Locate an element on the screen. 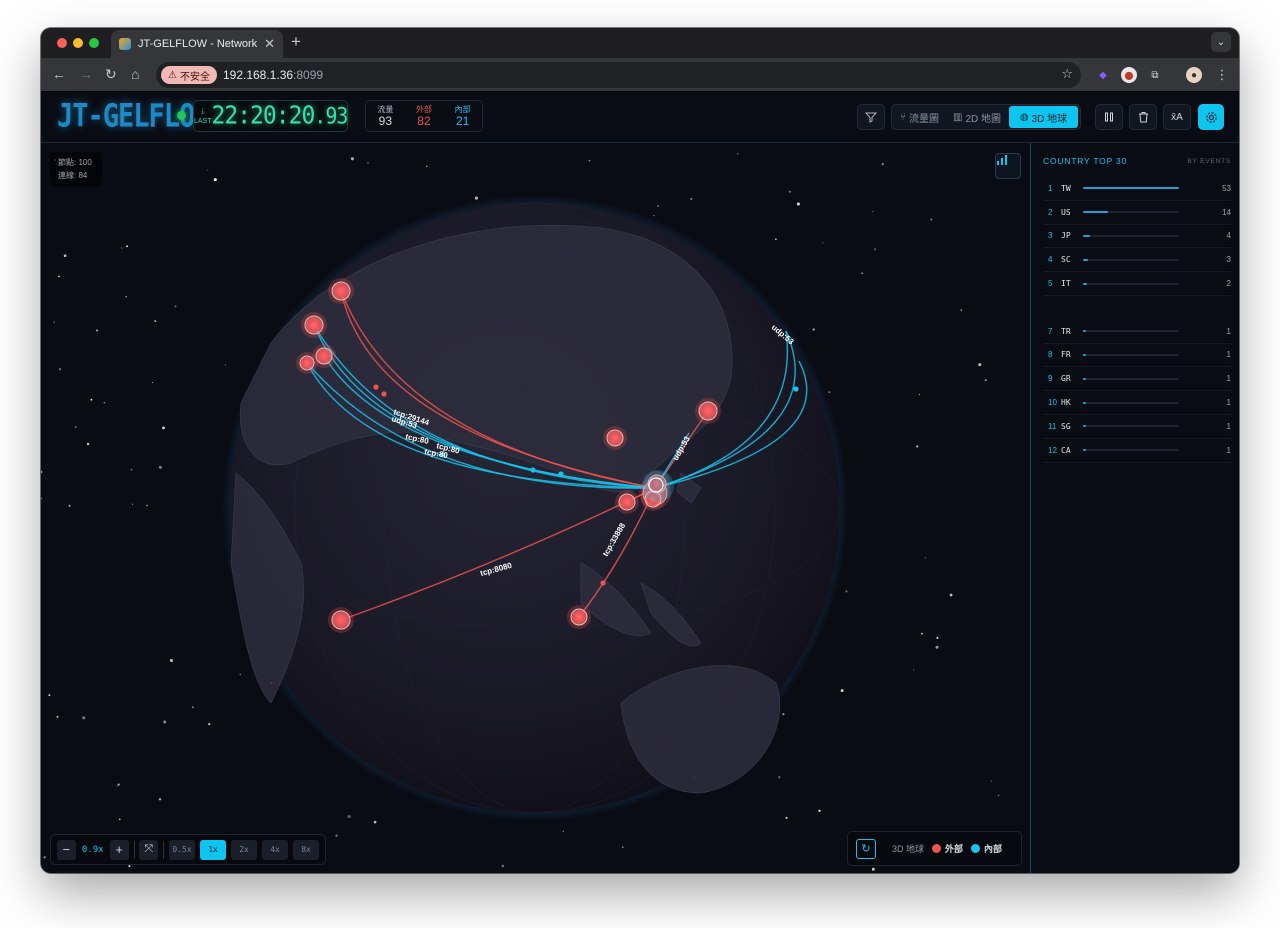  security-badge: ⚠ 不安全 is located at coordinates (189, 75).